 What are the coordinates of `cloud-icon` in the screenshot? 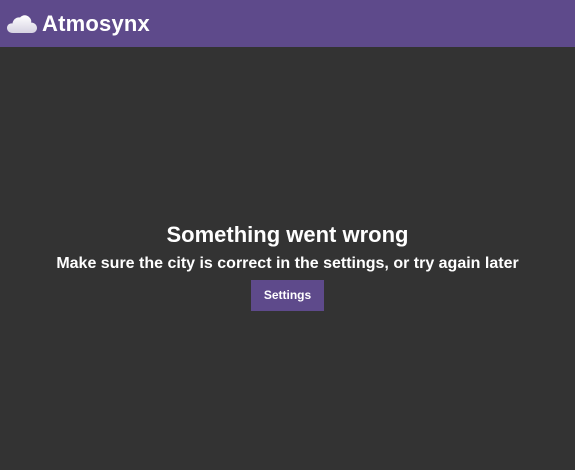 It's located at (22, 24).